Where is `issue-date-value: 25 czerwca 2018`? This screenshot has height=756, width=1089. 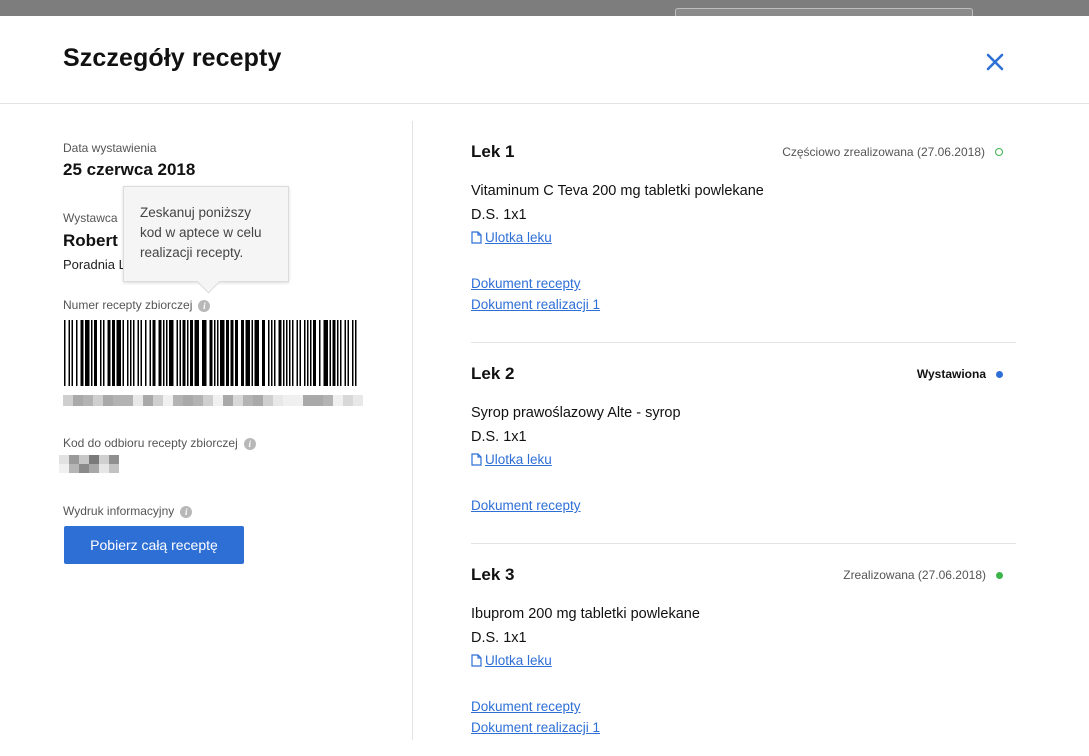 issue-date-value: 25 czerwca 2018 is located at coordinates (129, 169).